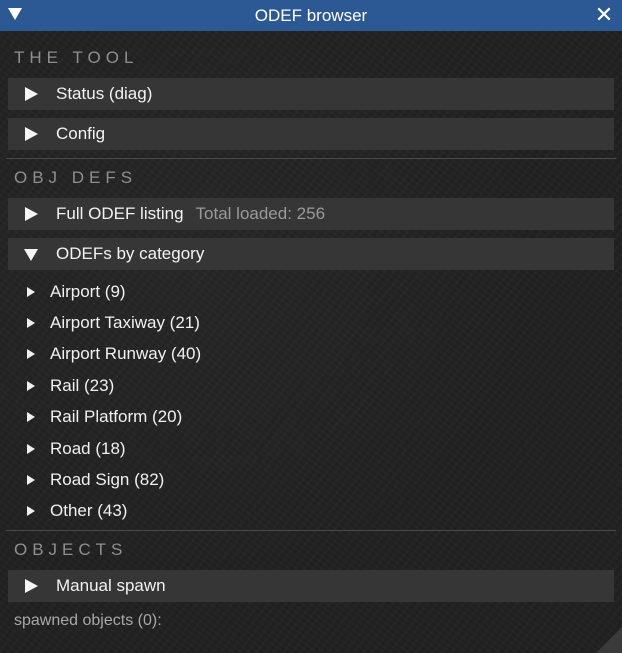 The image size is (622, 653). Describe the element at coordinates (220, 449) in the screenshot. I see `category-item-road: Road (18)` at that location.